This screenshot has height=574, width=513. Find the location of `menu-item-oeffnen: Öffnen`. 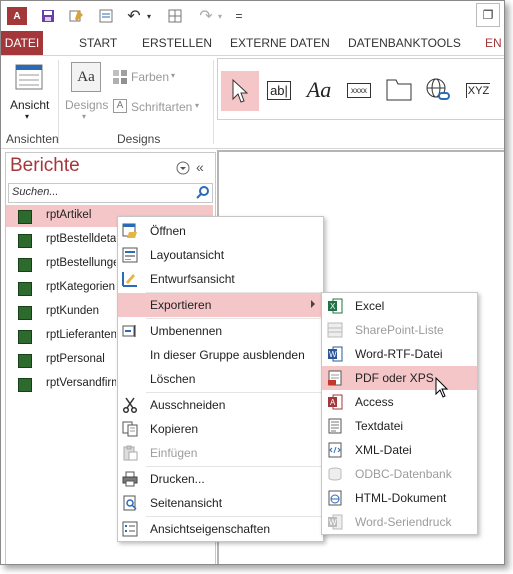

menu-item-oeffnen: Öffnen is located at coordinates (220, 231).